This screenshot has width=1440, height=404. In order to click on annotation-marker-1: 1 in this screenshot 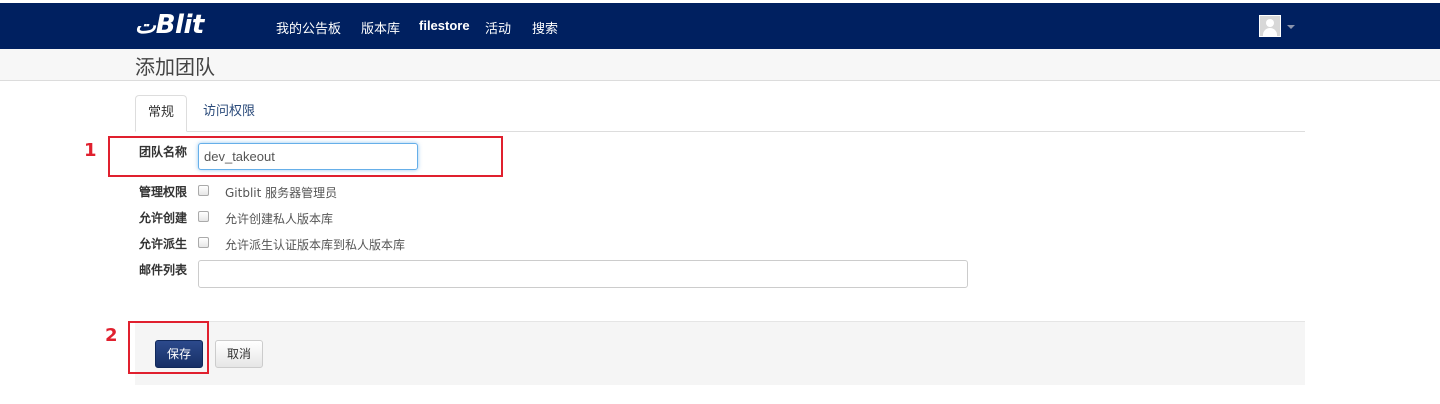, I will do `click(90, 150)`.